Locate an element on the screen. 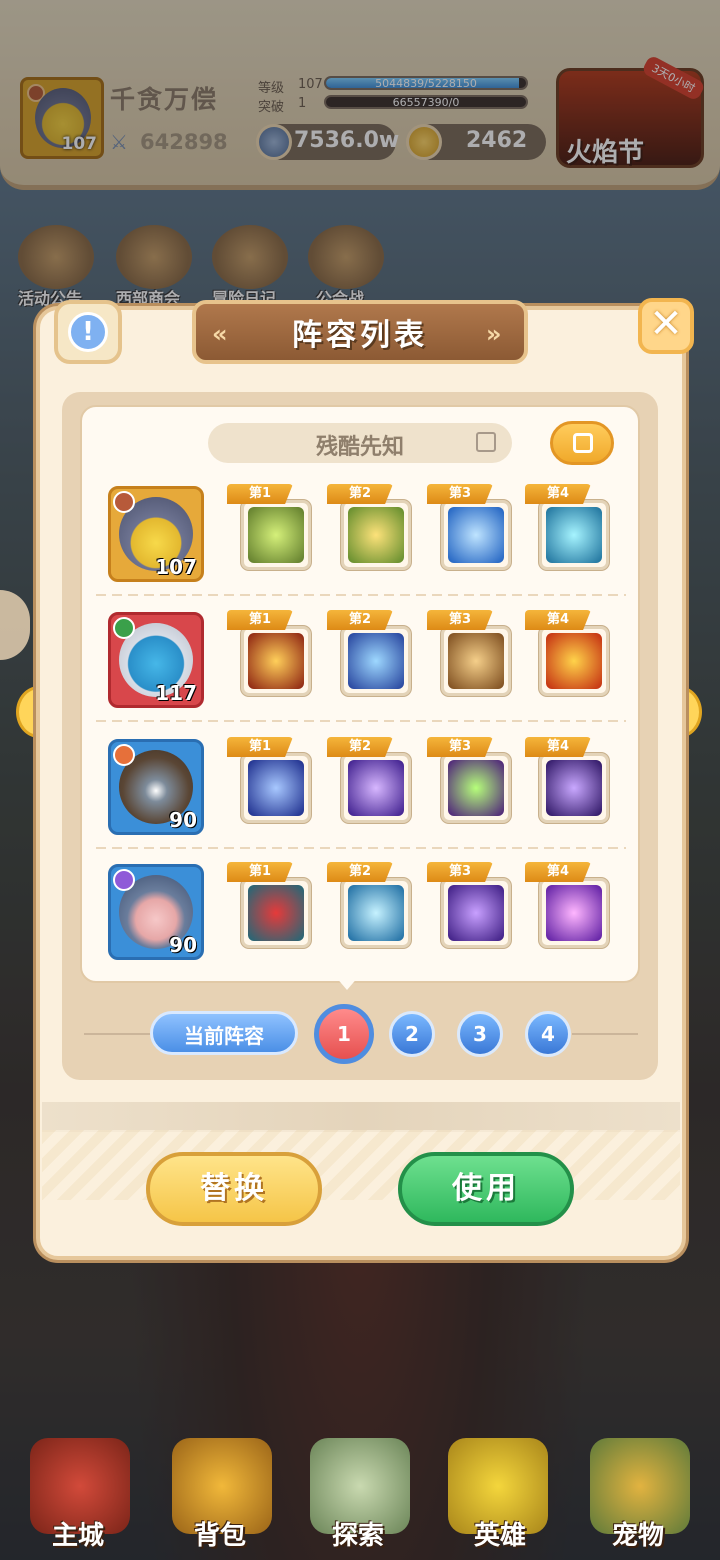 The height and width of the screenshot is (1560, 720). nav-label-pet: 宠物 is located at coordinates (638, 1536).